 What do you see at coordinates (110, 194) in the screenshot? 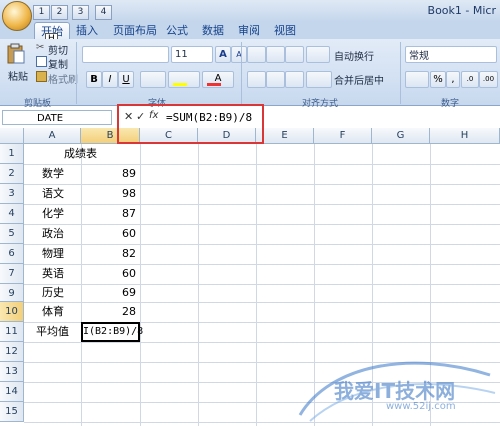
I see `cell-score: 98` at bounding box center [110, 194].